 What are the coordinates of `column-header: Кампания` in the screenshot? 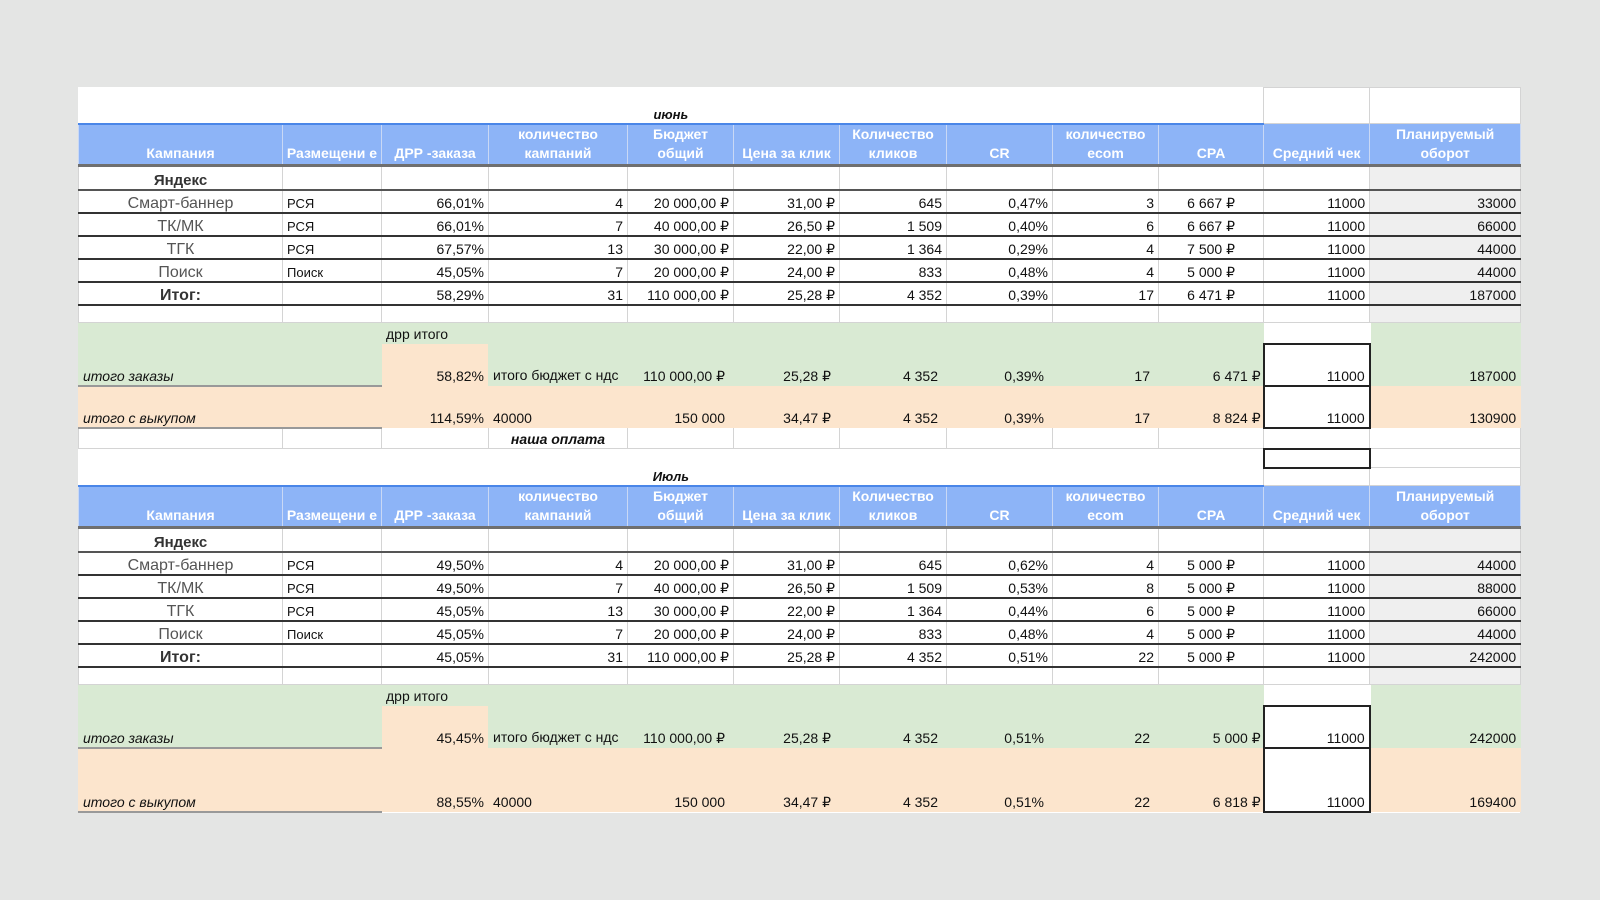 It's located at (180, 507).